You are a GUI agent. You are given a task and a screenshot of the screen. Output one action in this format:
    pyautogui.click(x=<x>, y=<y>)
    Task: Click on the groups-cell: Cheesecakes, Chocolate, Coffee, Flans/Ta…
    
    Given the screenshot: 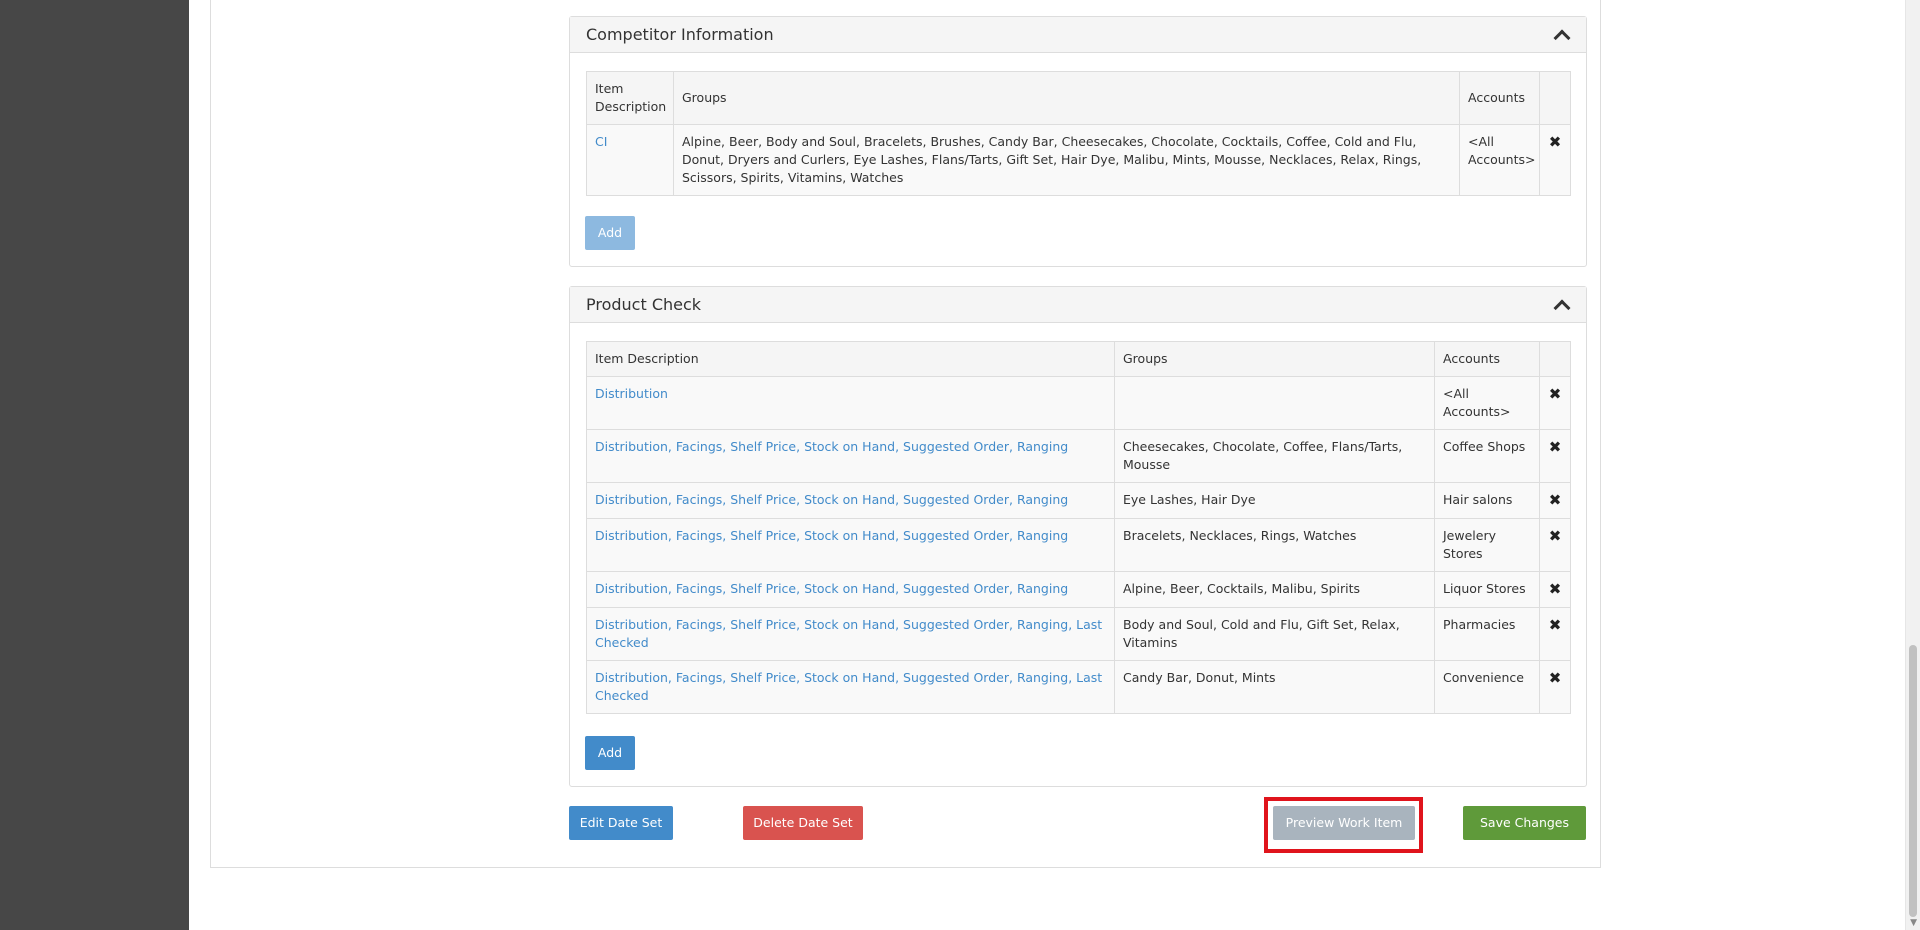 What is the action you would take?
    pyautogui.click(x=1274, y=456)
    